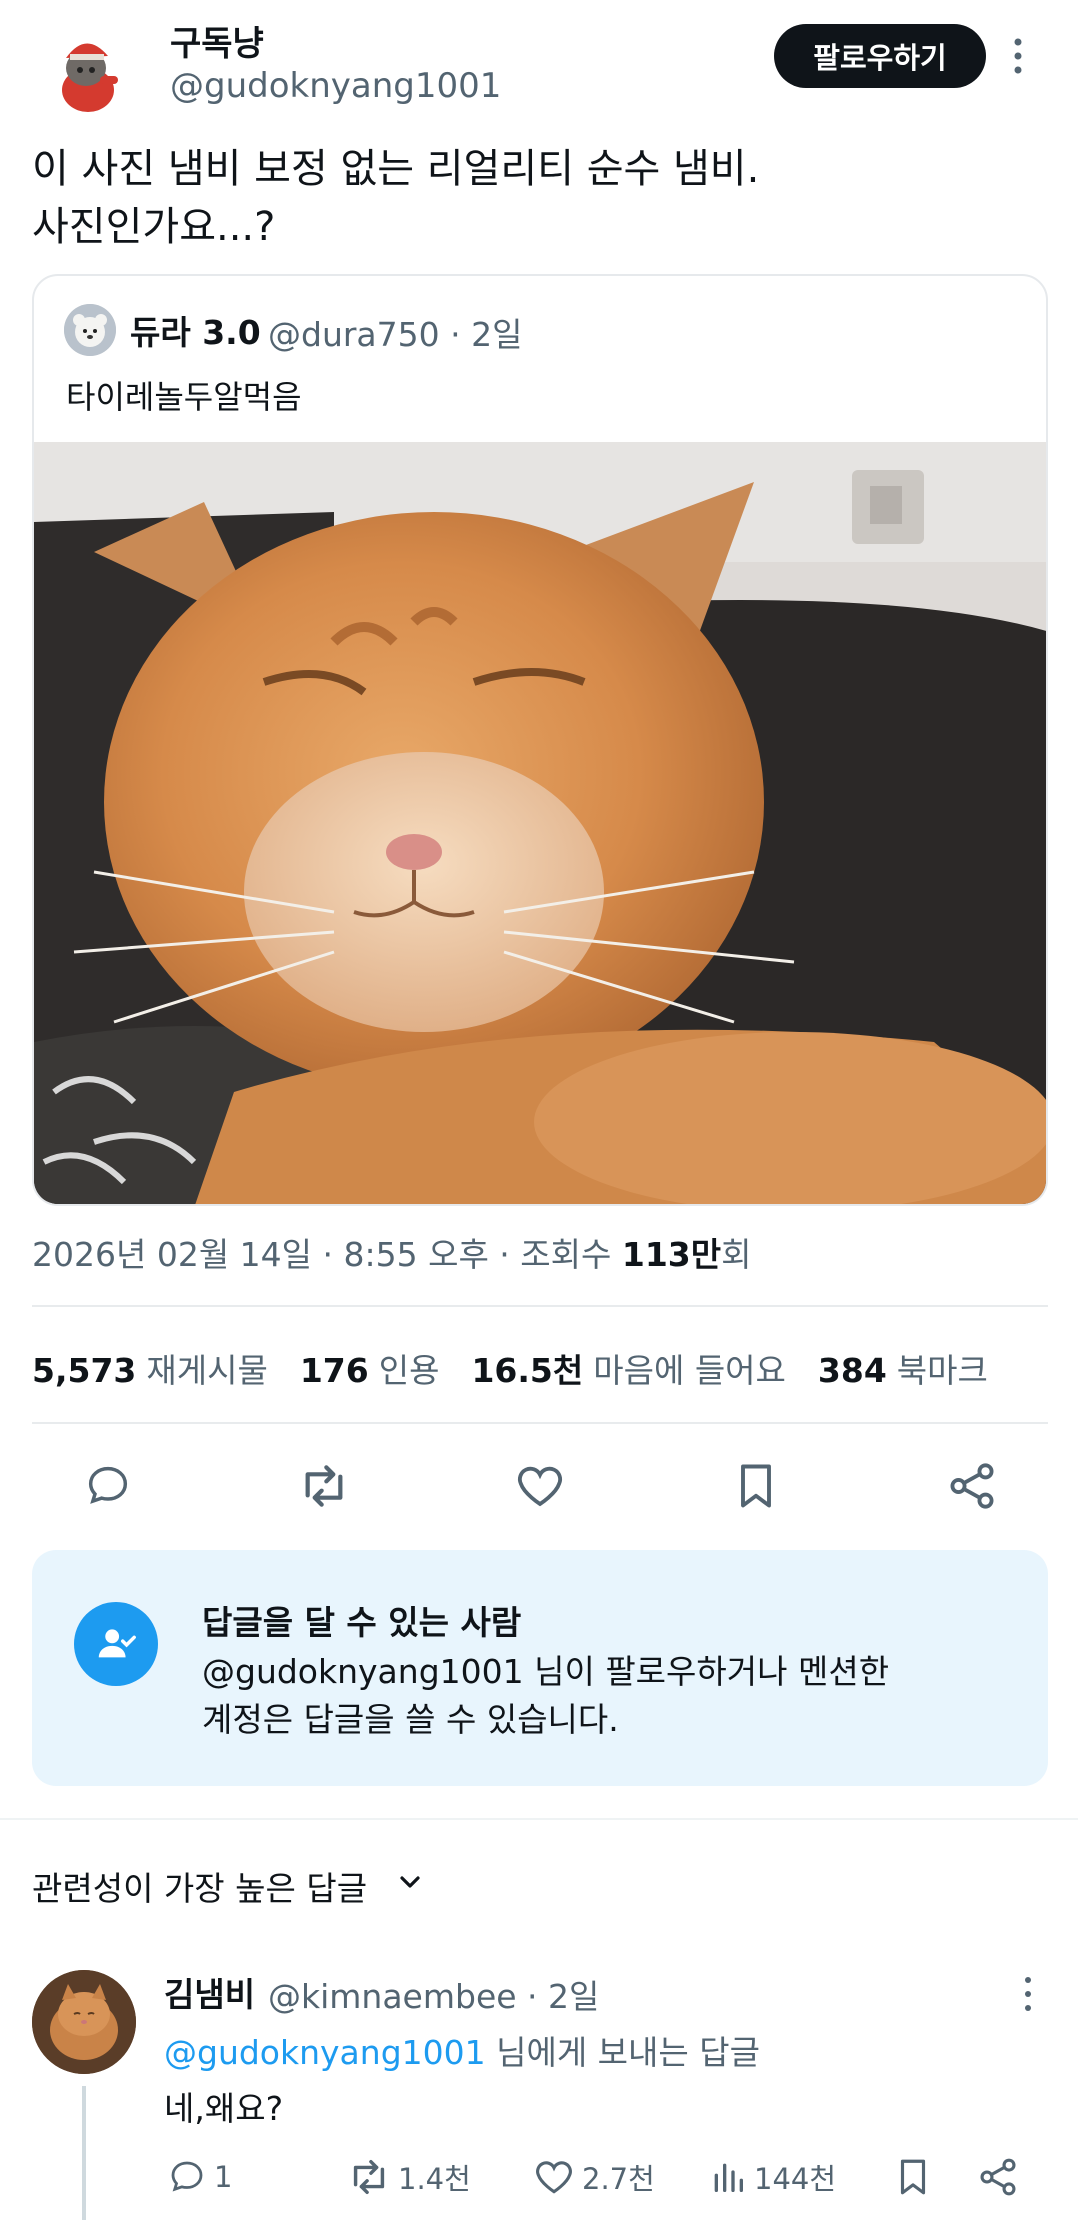 The height and width of the screenshot is (2220, 1078). Describe the element at coordinates (207, 1370) in the screenshot. I see `stat-reposts-label: 재게시물` at that location.